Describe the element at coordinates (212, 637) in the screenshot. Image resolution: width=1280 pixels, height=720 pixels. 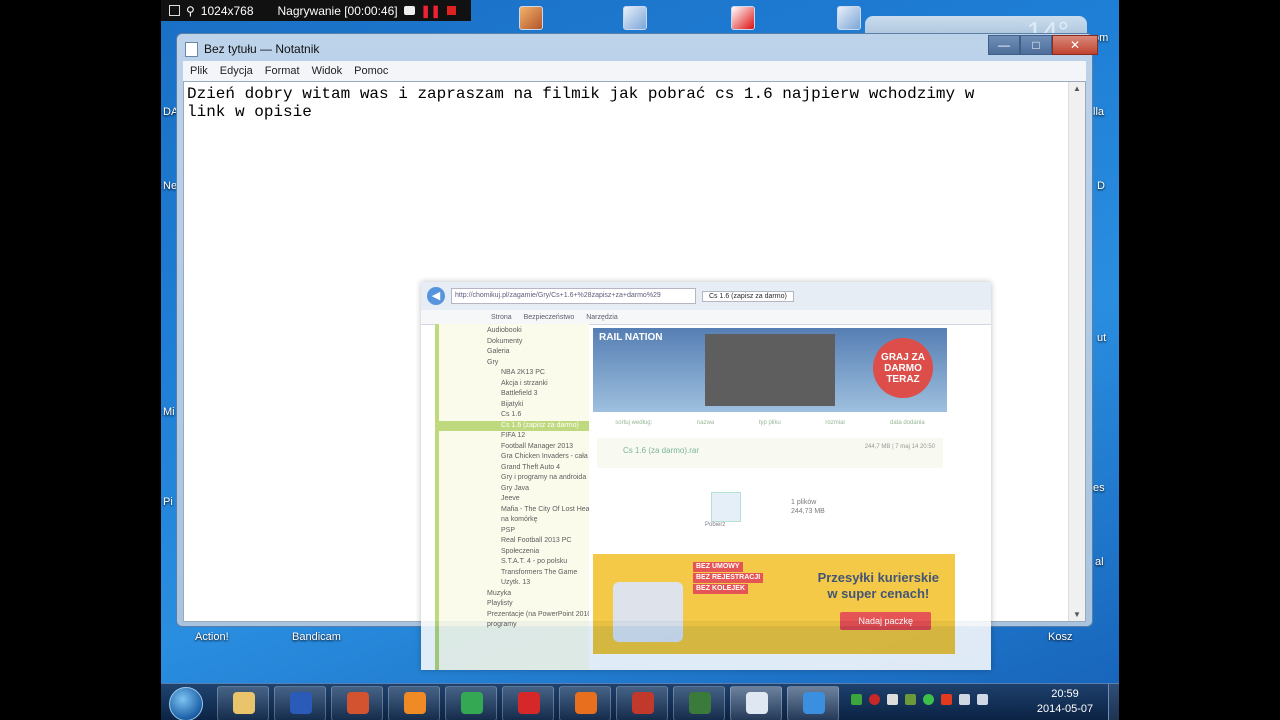
I see `desktop-icon-action: Action!` at that location.